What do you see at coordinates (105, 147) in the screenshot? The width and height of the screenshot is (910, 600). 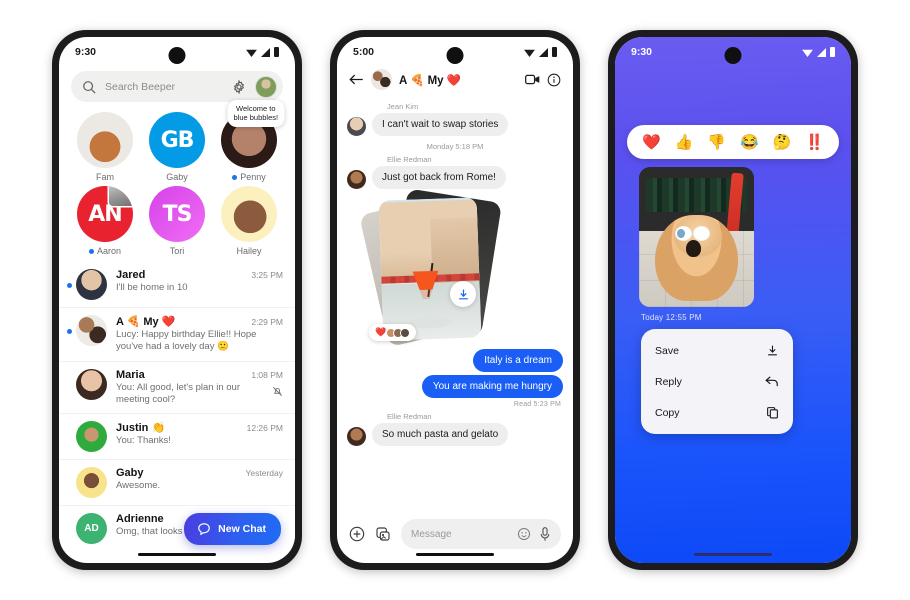 I see `story-item: Fam` at bounding box center [105, 147].